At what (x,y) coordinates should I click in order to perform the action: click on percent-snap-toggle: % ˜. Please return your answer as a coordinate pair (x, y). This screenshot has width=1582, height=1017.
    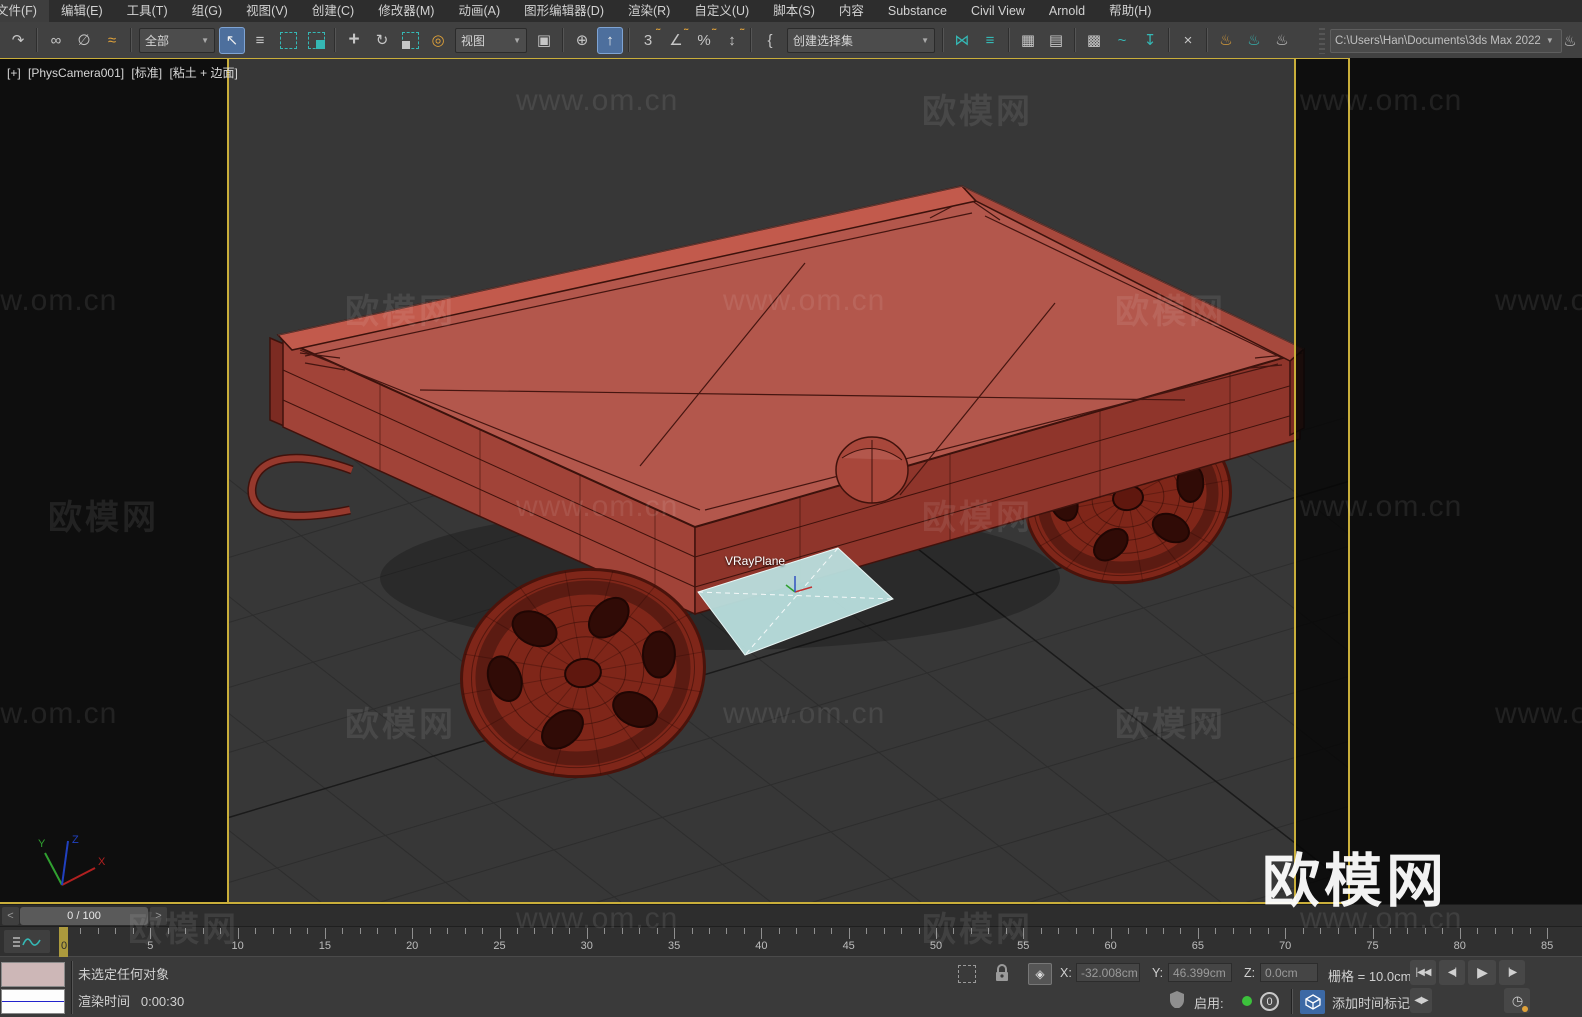
    Looking at the image, I should click on (704, 39).